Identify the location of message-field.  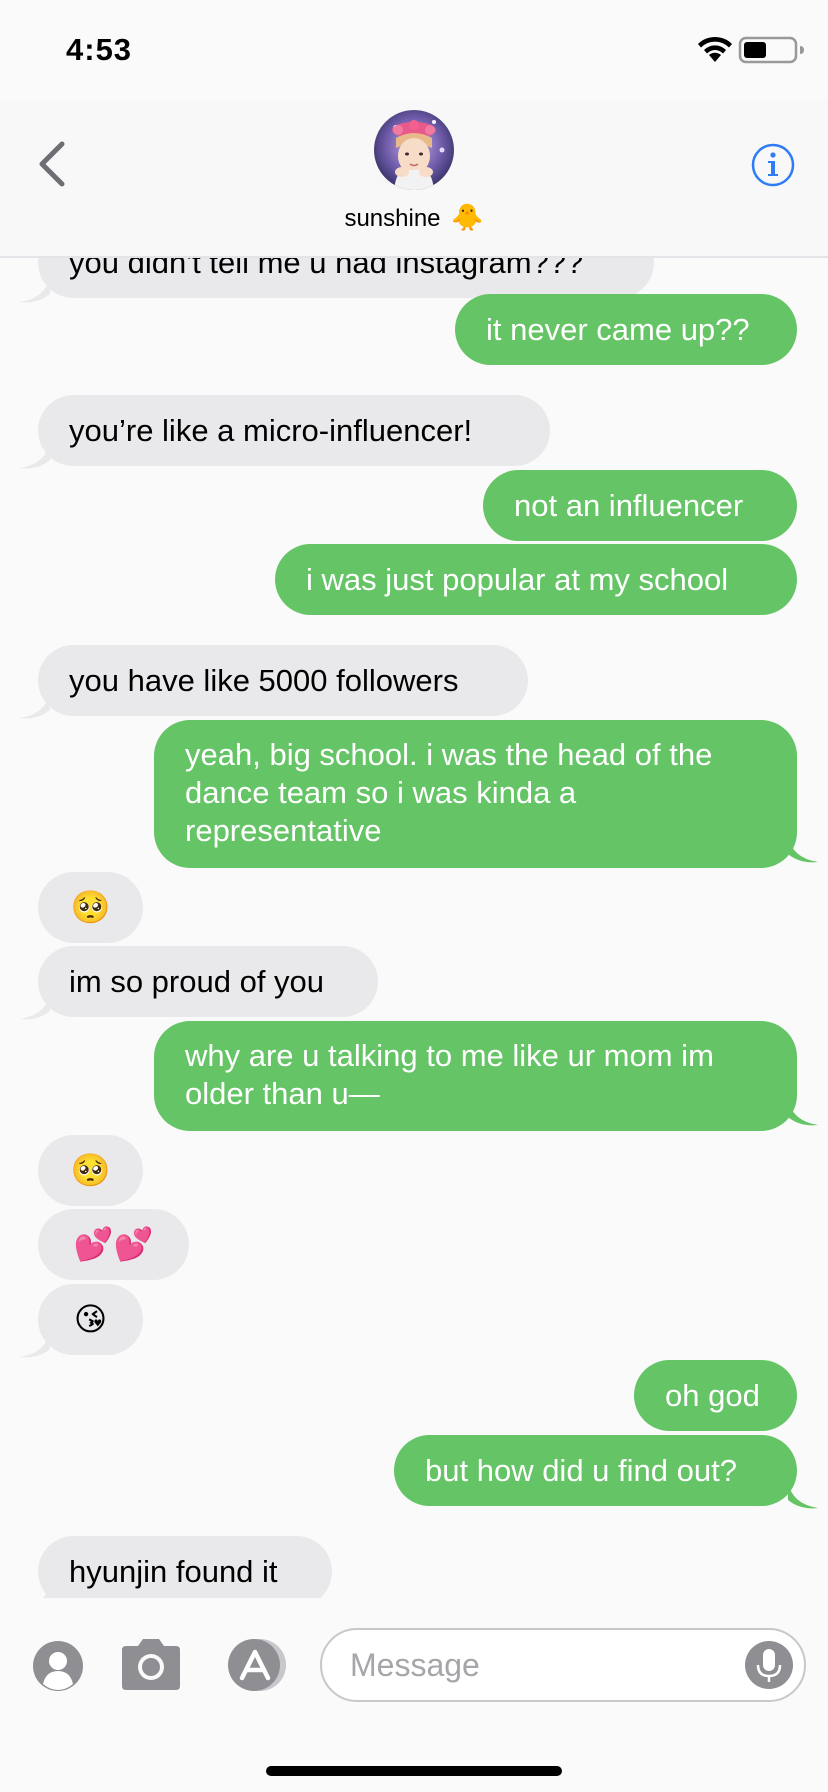
(563, 1665).